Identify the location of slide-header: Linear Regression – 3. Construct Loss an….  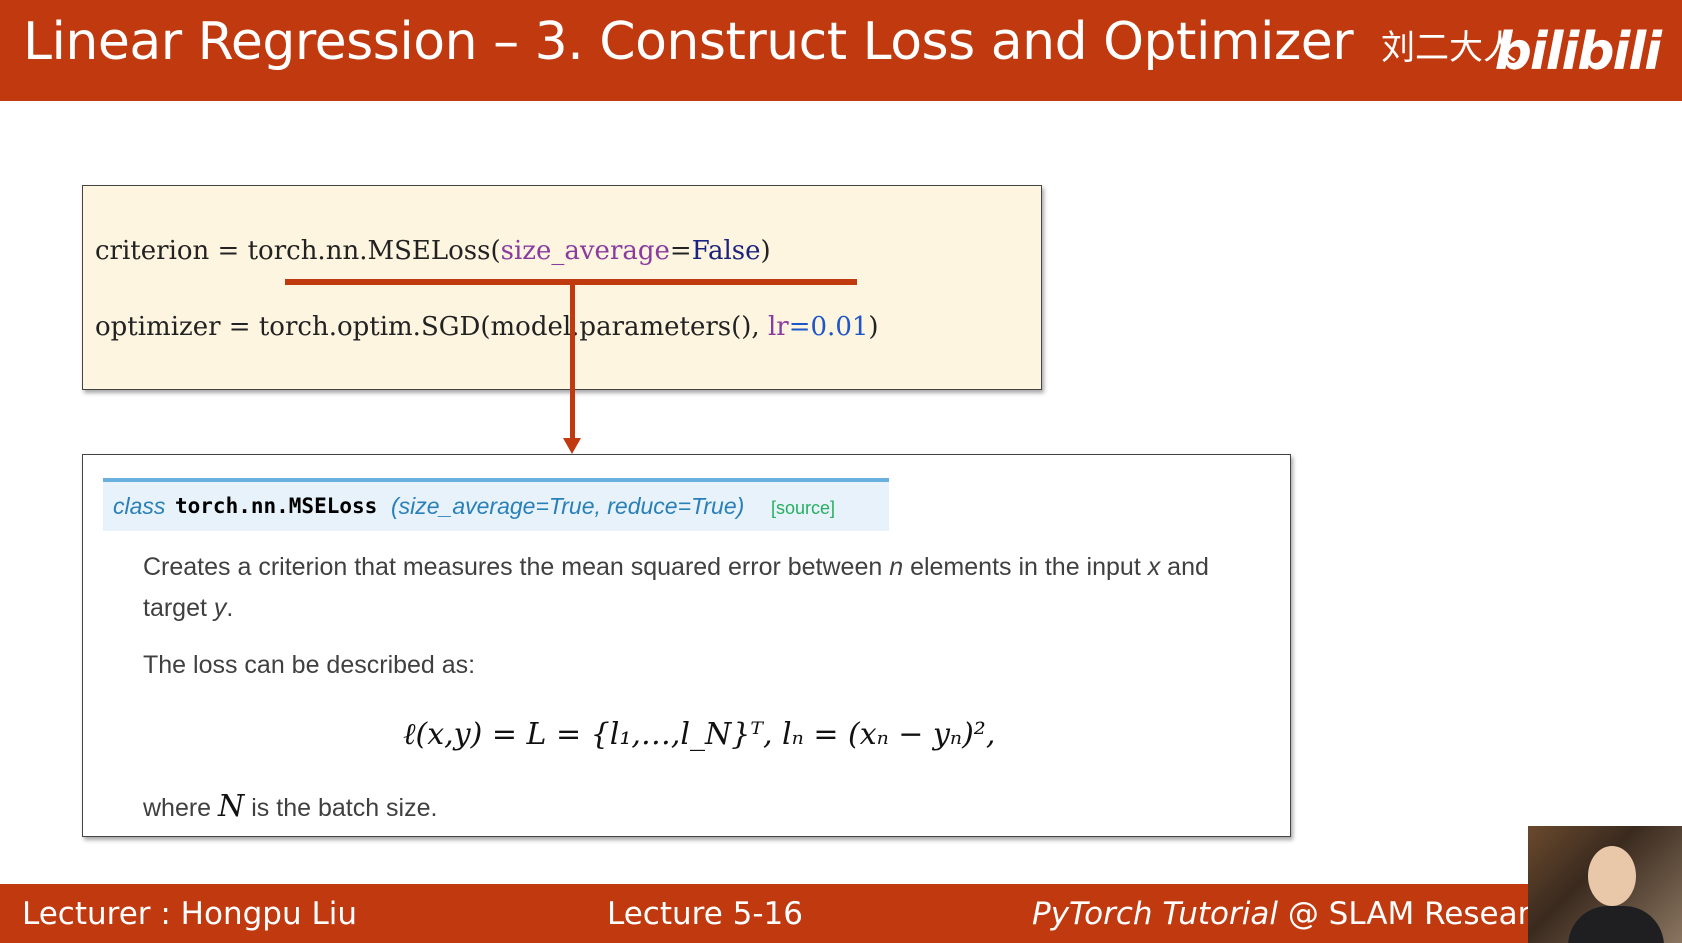
(841, 50).